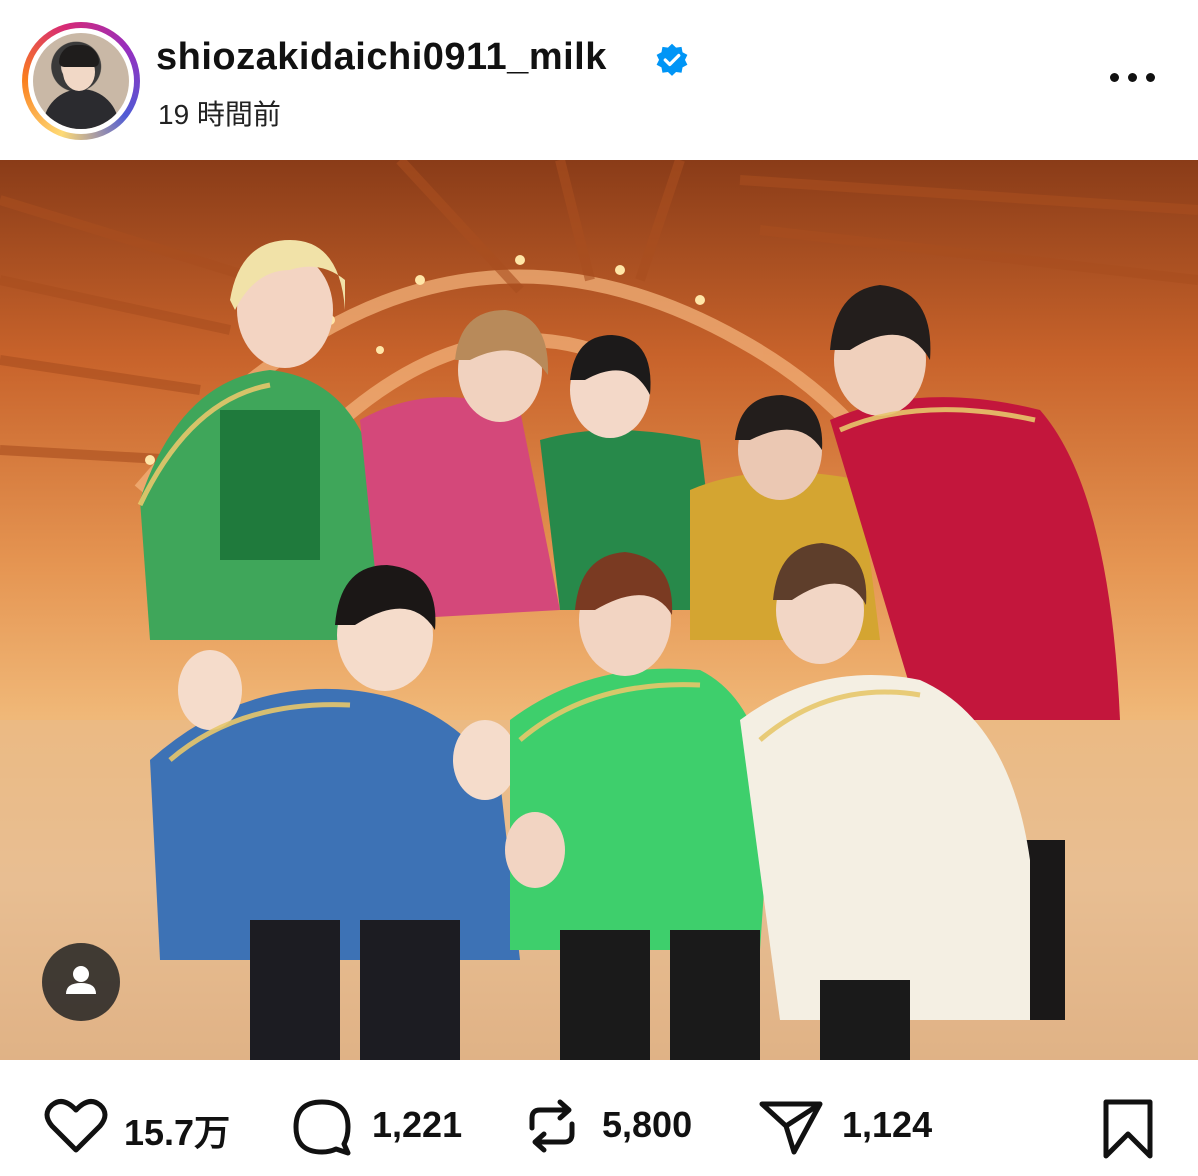 The width and height of the screenshot is (1198, 1176). What do you see at coordinates (887, 1124) in the screenshot?
I see `share-count: 1,124` at bounding box center [887, 1124].